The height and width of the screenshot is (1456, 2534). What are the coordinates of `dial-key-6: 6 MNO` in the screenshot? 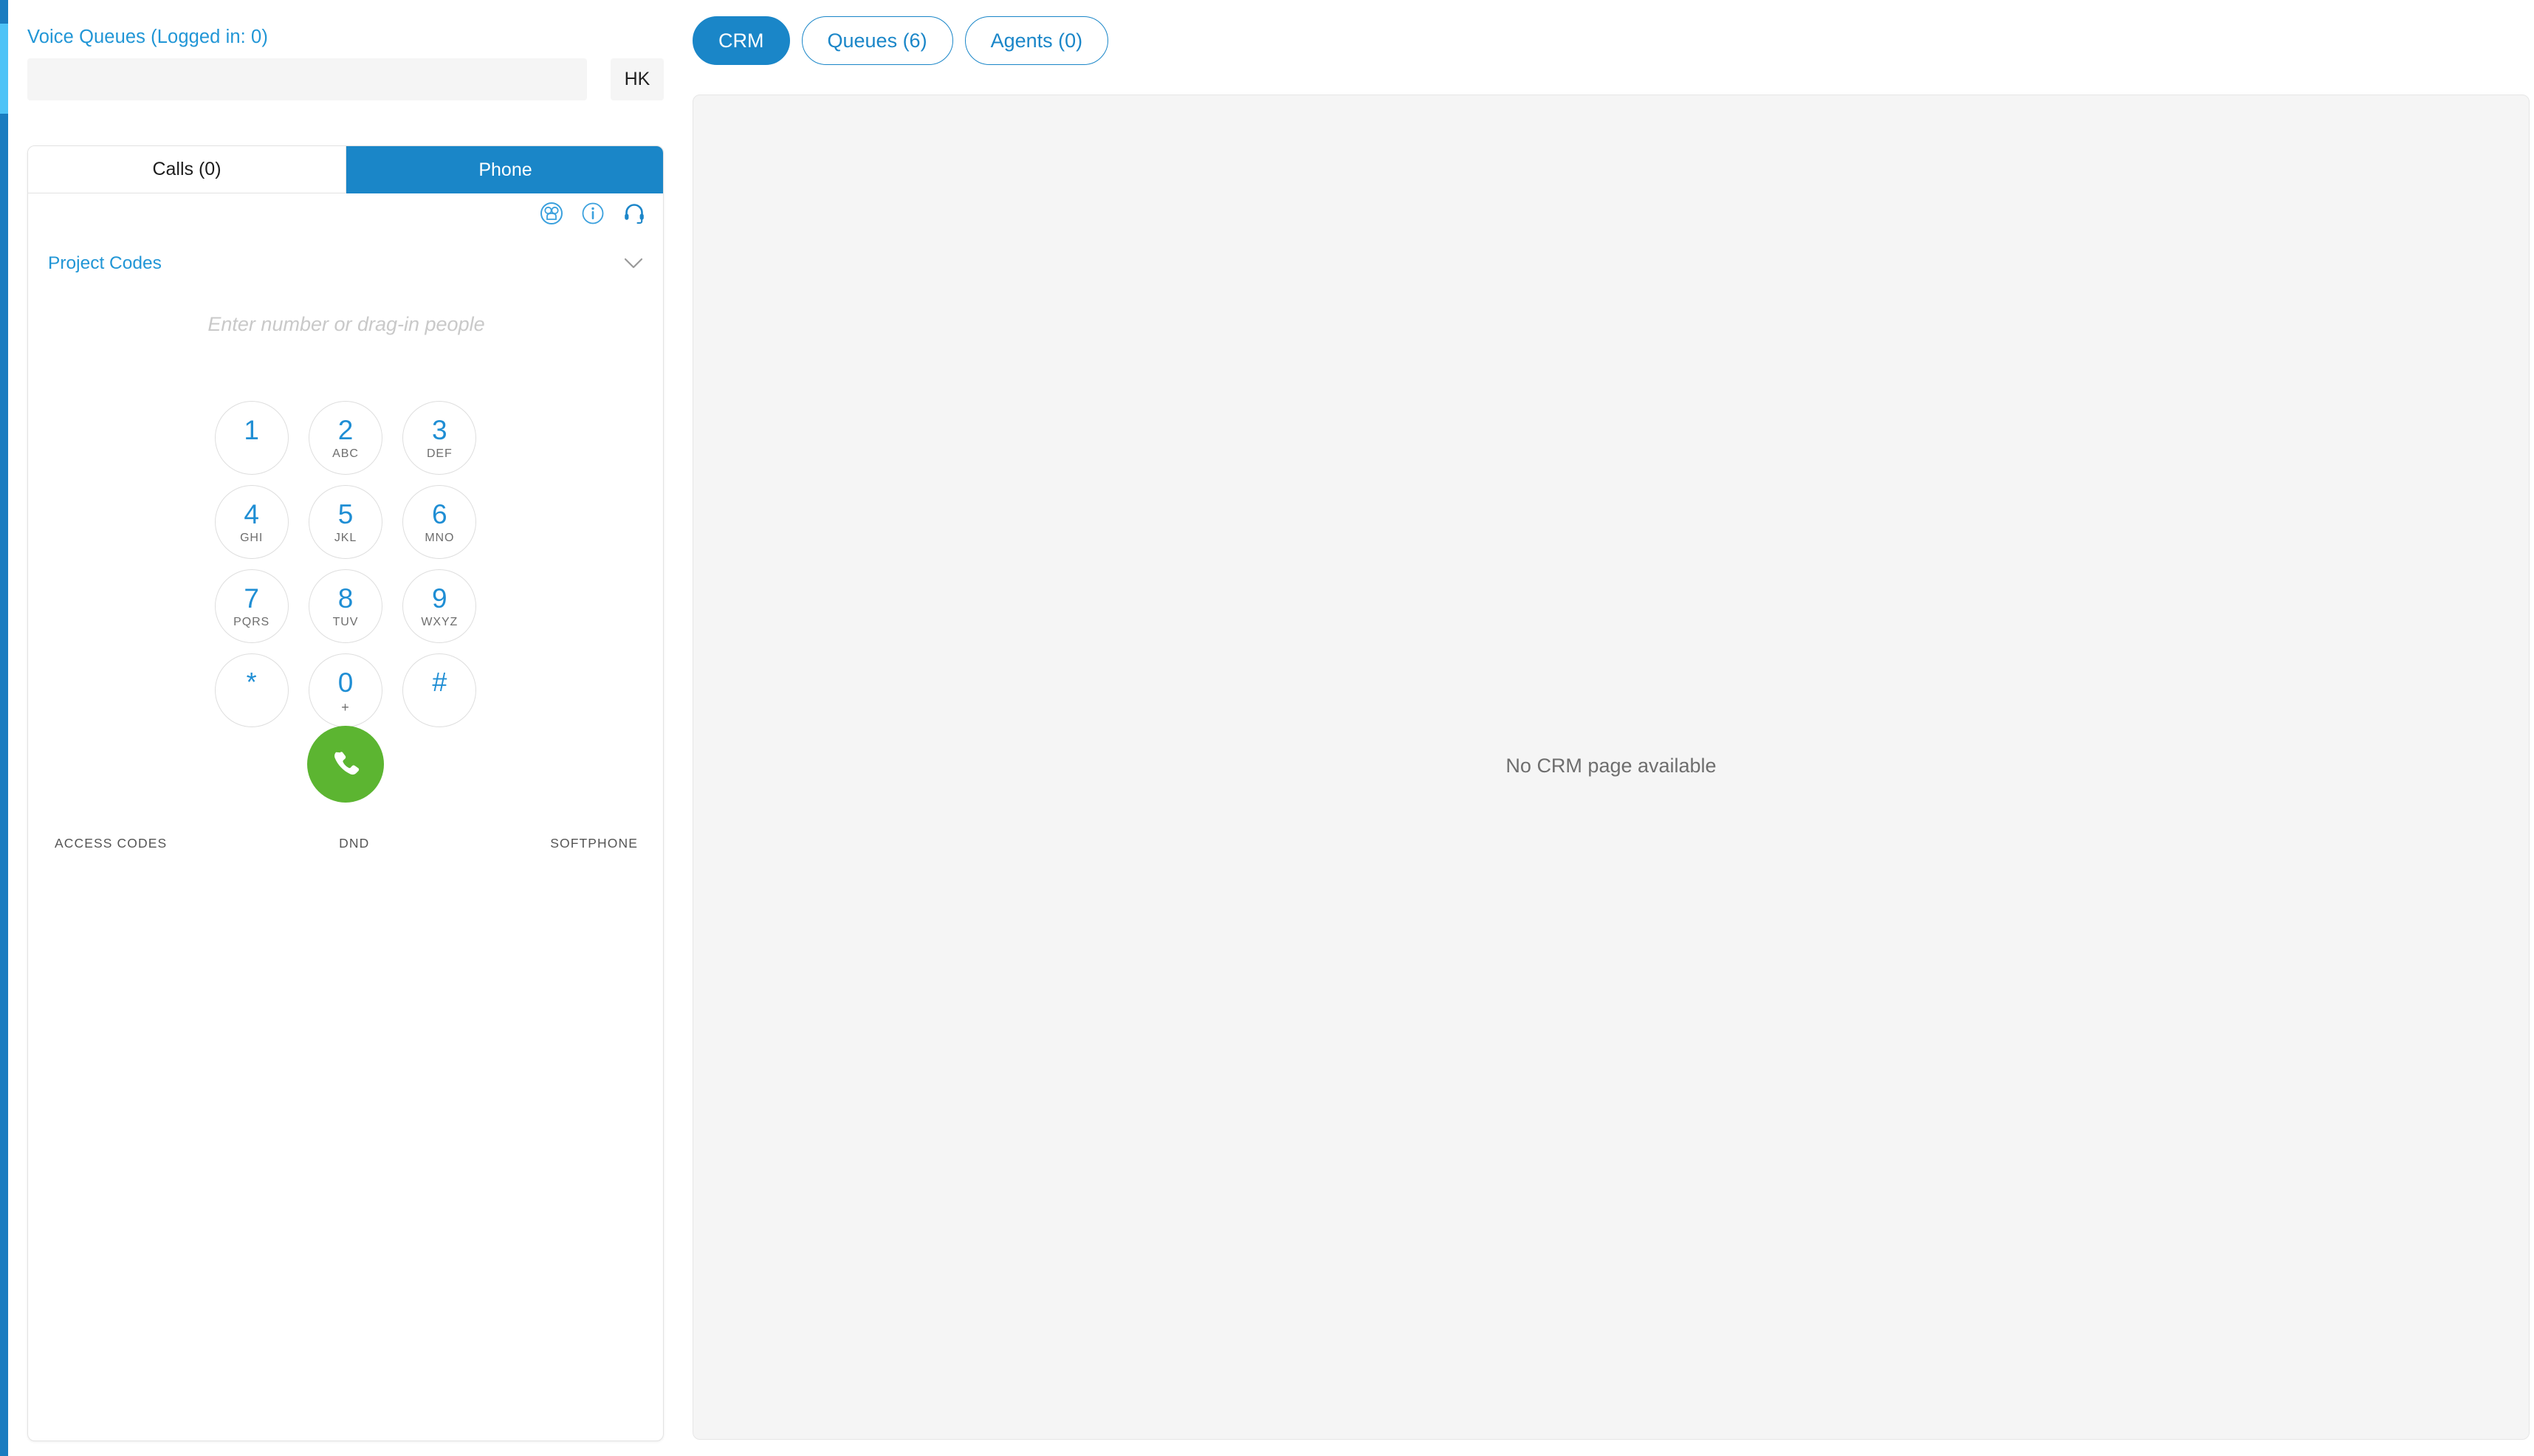 It's located at (439, 522).